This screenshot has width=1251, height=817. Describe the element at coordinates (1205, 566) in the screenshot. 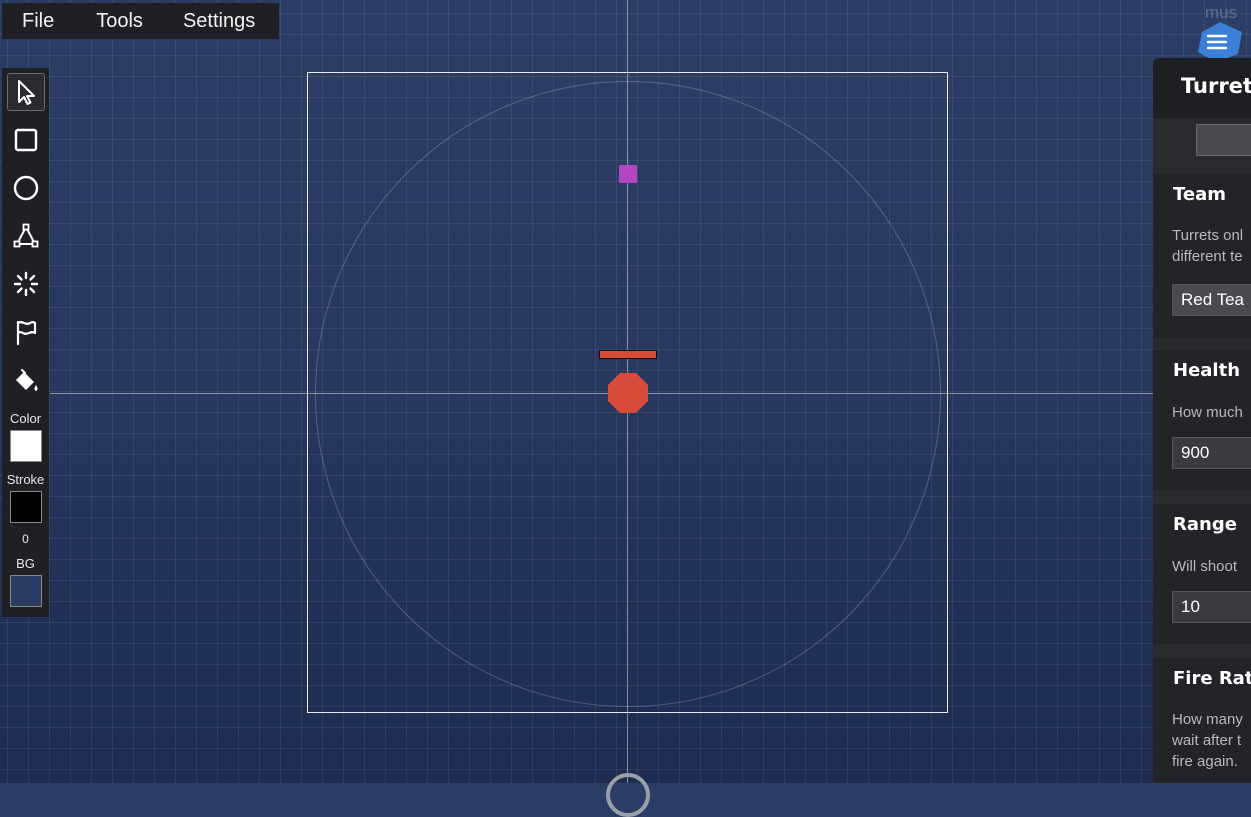

I see `range-desc: Will shoot` at that location.